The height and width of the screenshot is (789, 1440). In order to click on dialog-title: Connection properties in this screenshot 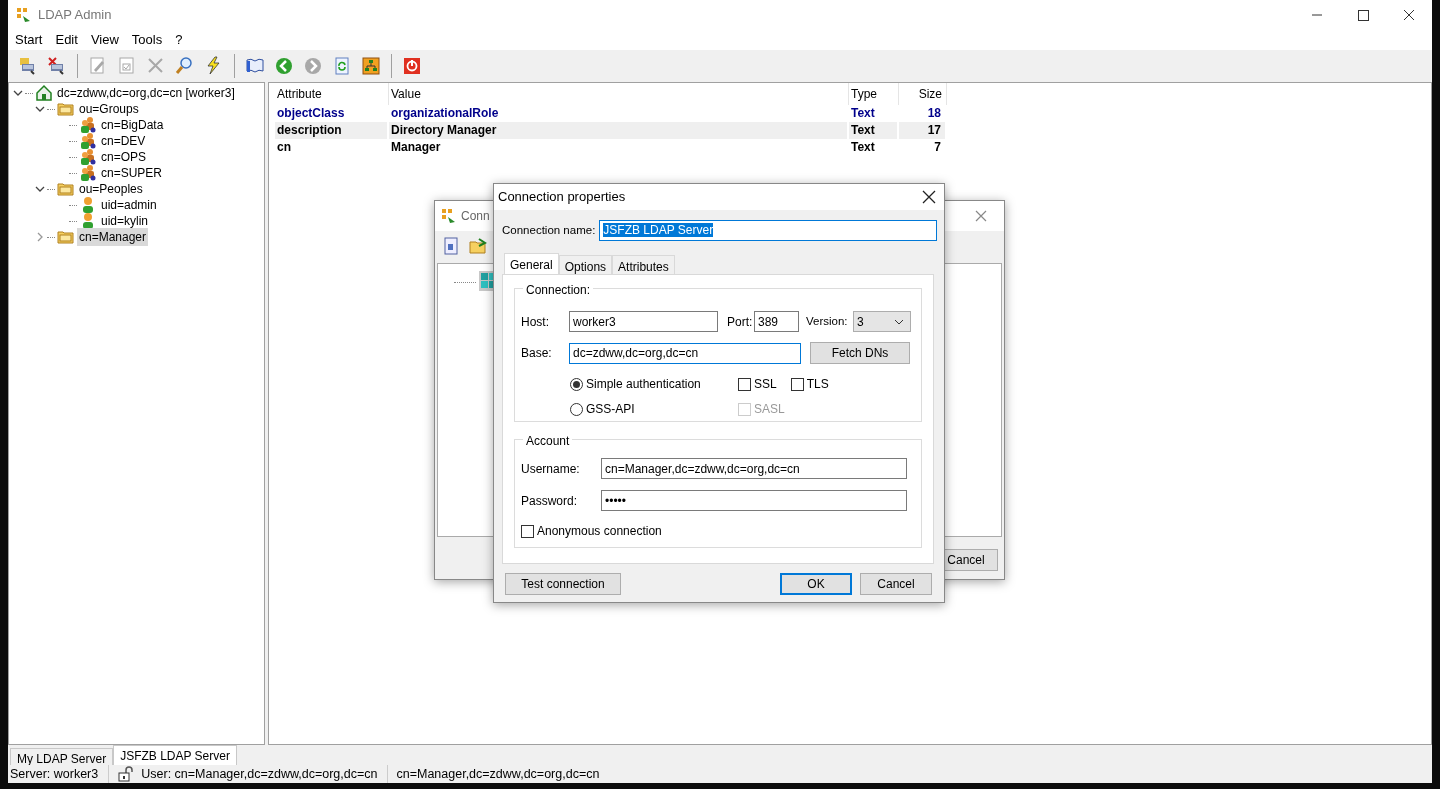, I will do `click(562, 197)`.